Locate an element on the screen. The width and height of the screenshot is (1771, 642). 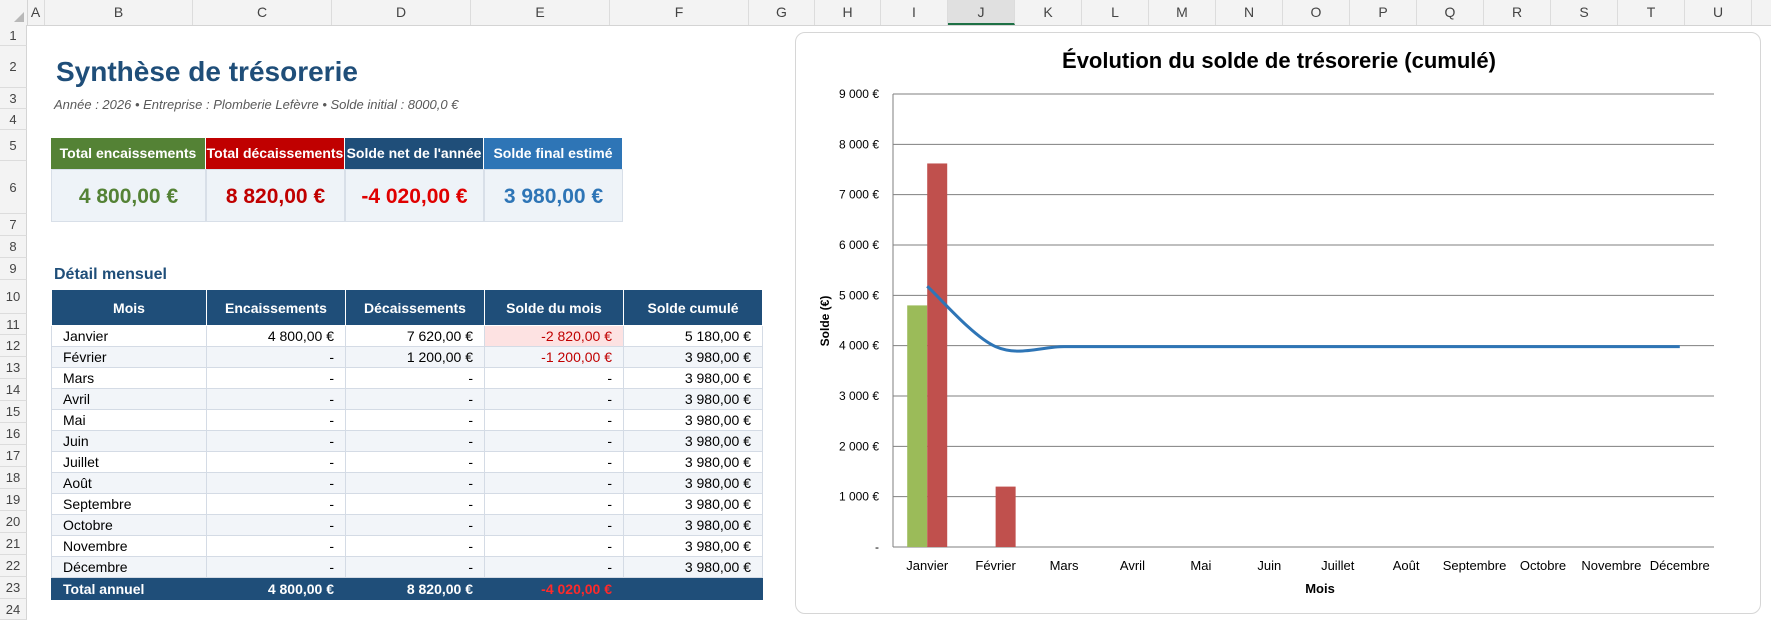
row-header-6: 6 is located at coordinates (13, 187).